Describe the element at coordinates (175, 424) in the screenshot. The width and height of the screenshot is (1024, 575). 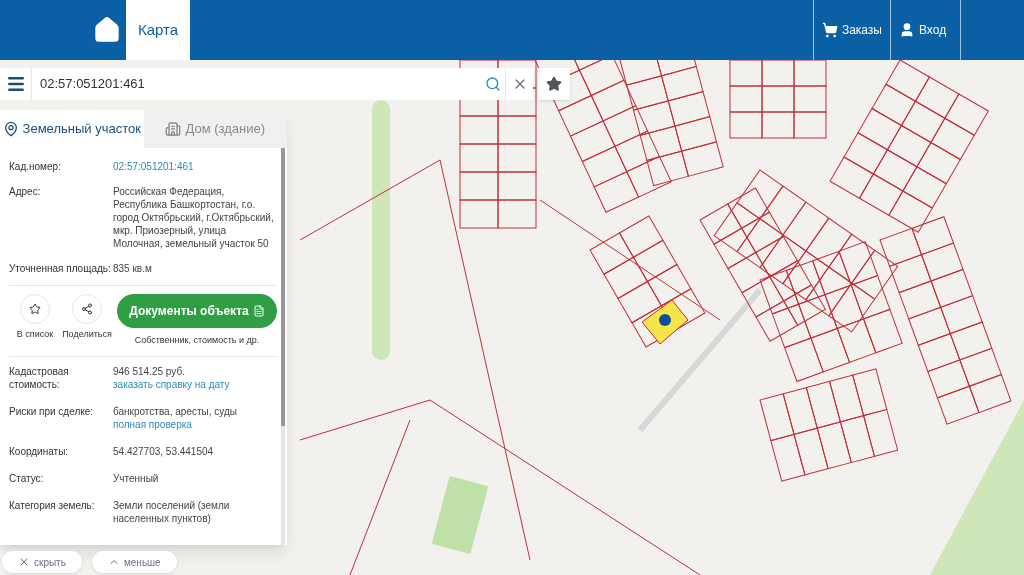
I see `order-link: полная проверка` at that location.